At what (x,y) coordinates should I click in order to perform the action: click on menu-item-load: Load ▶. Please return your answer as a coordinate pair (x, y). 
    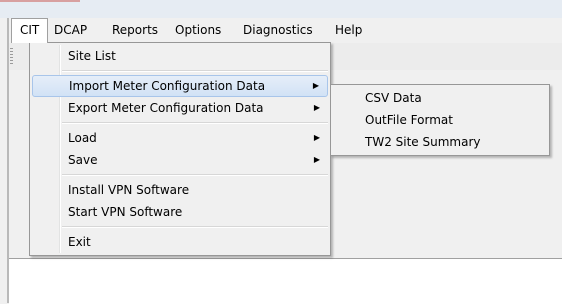
    Looking at the image, I should click on (180, 138).